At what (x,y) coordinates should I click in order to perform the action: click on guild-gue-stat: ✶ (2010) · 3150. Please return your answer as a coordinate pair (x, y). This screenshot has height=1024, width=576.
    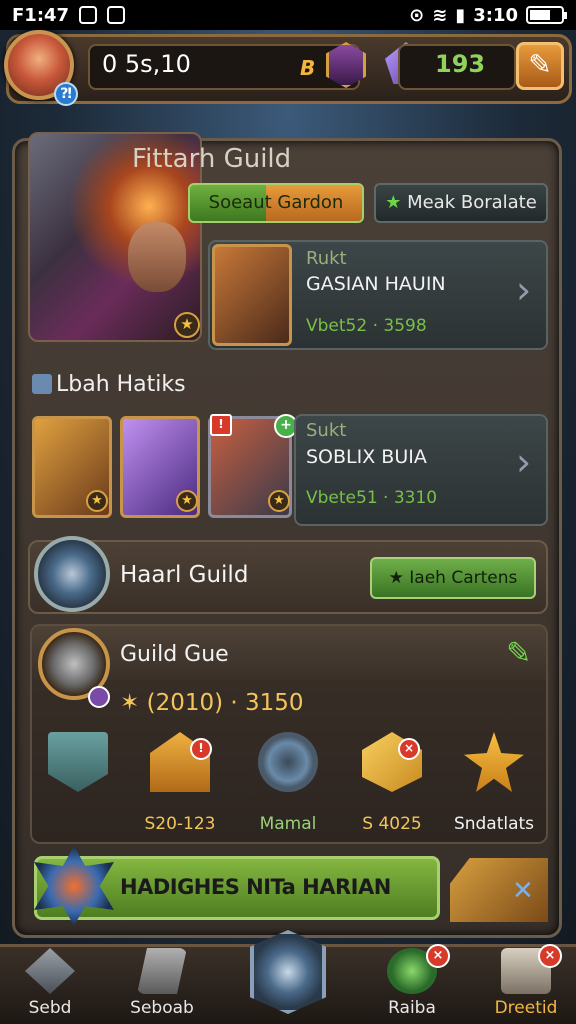
    Looking at the image, I should click on (212, 703).